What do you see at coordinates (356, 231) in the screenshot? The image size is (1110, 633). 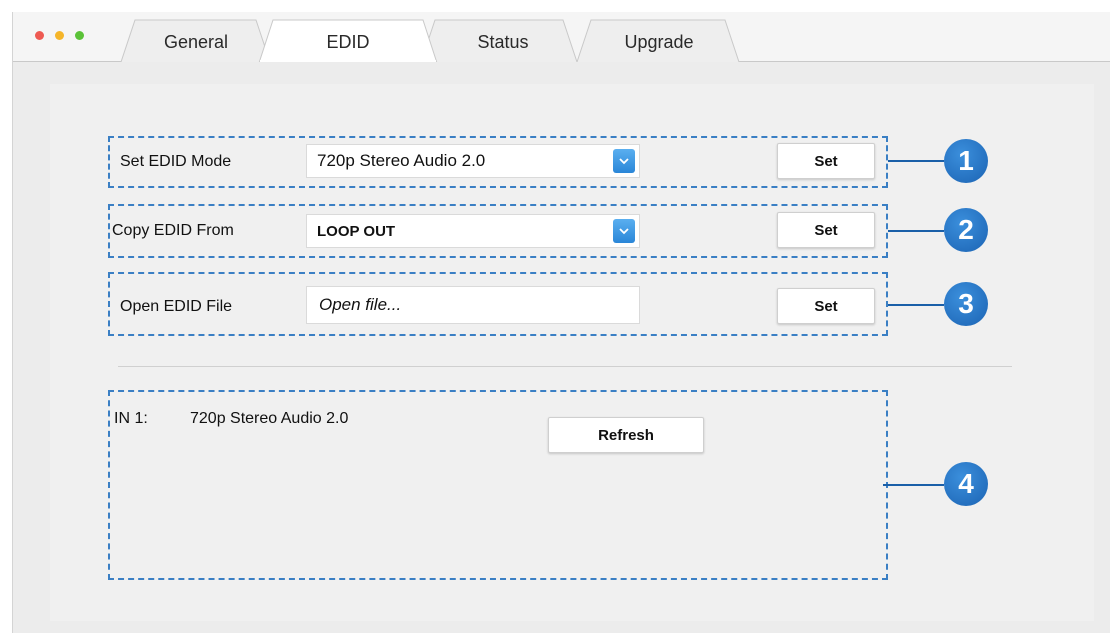 I see `copy-edid-value: LOOP OUT` at bounding box center [356, 231].